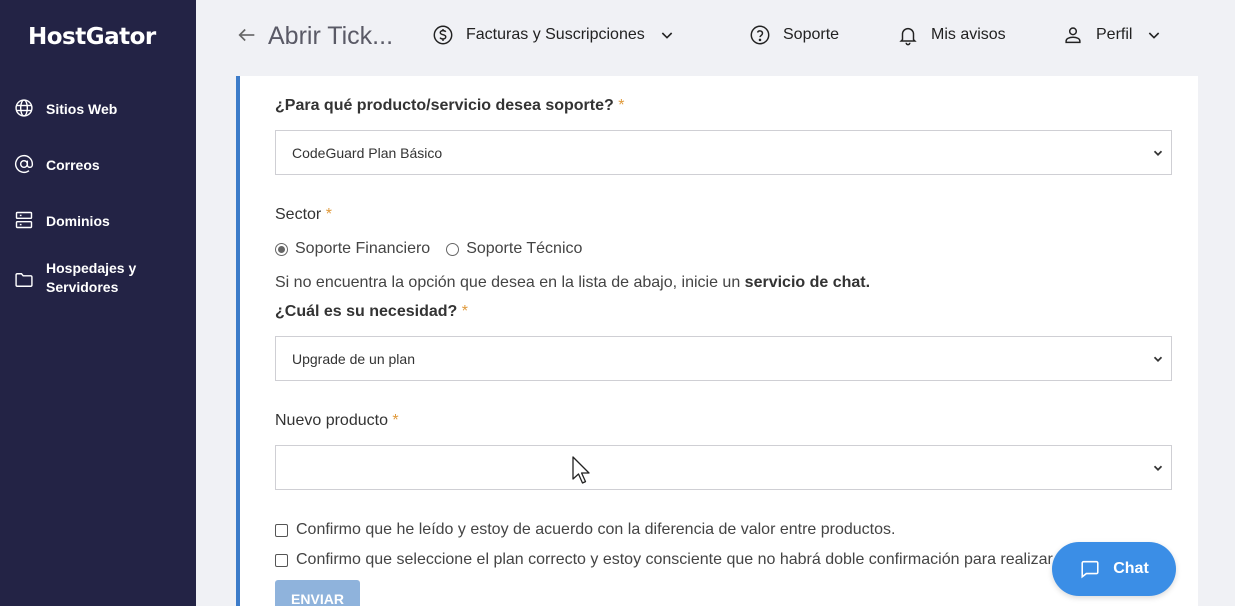  I want to click on submit-button: ENVIAR, so click(317, 593).